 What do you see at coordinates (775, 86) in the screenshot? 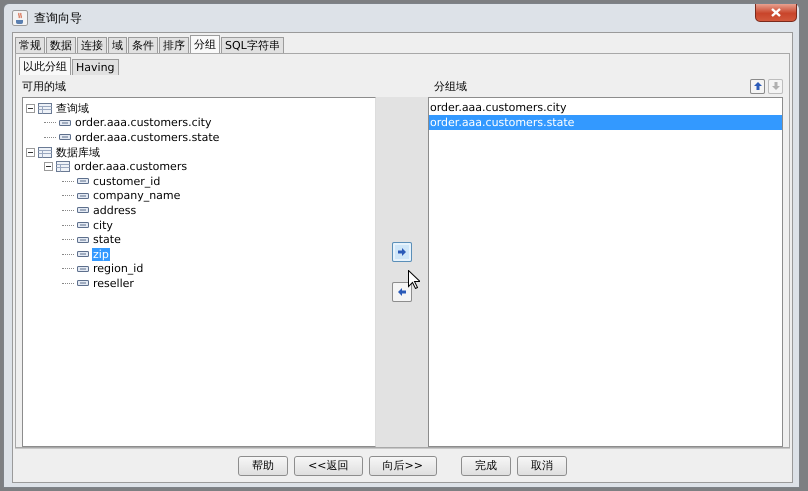
I see `down-arrow-icon` at bounding box center [775, 86].